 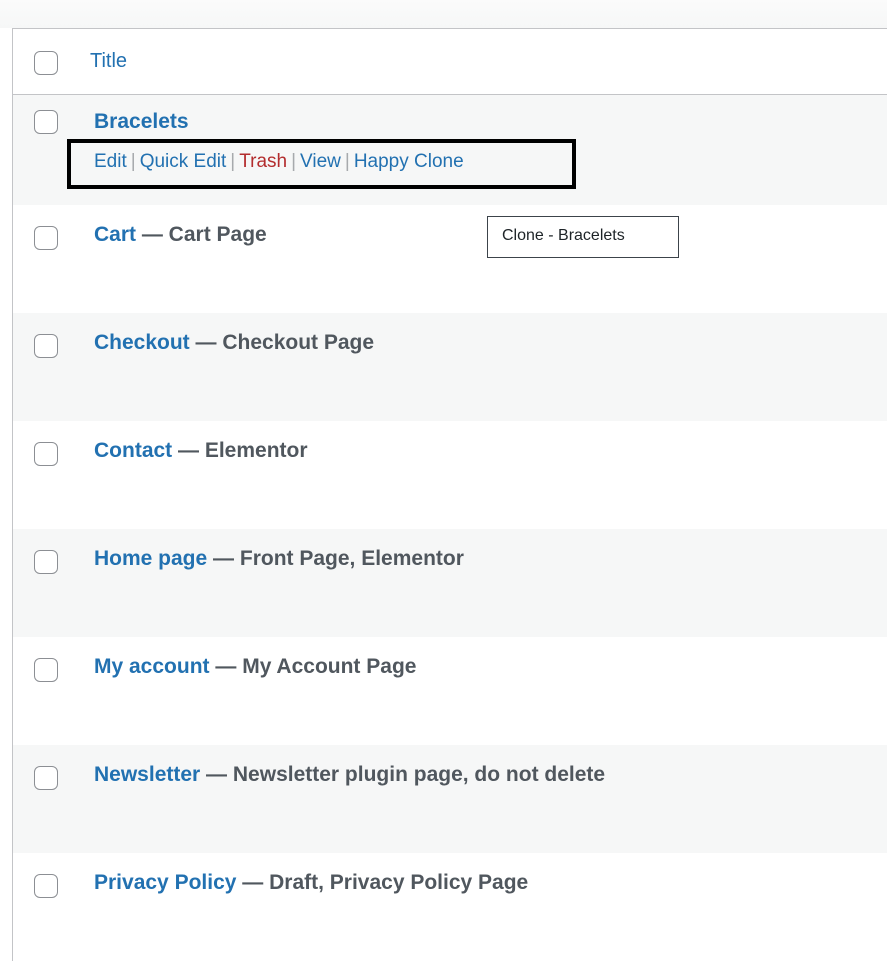 What do you see at coordinates (443, 14) in the screenshot?
I see `page-top-background` at bounding box center [443, 14].